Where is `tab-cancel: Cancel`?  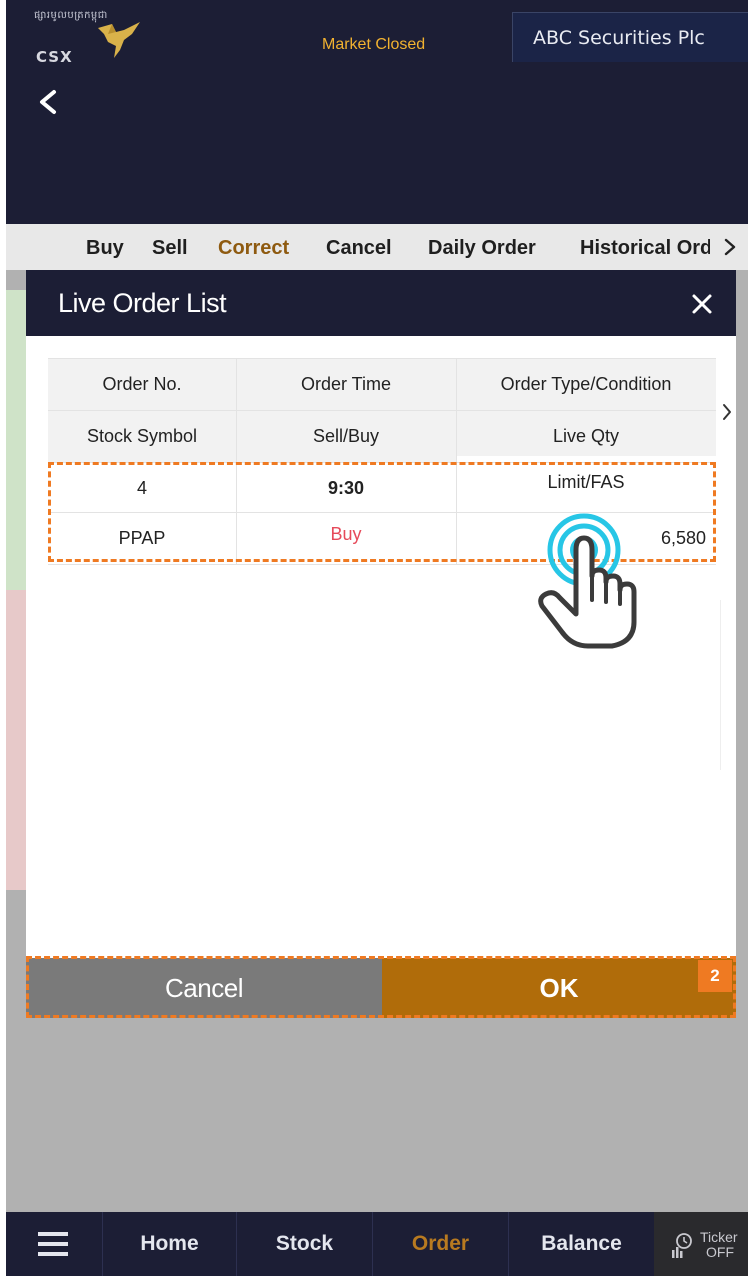
tab-cancel: Cancel is located at coordinates (359, 248).